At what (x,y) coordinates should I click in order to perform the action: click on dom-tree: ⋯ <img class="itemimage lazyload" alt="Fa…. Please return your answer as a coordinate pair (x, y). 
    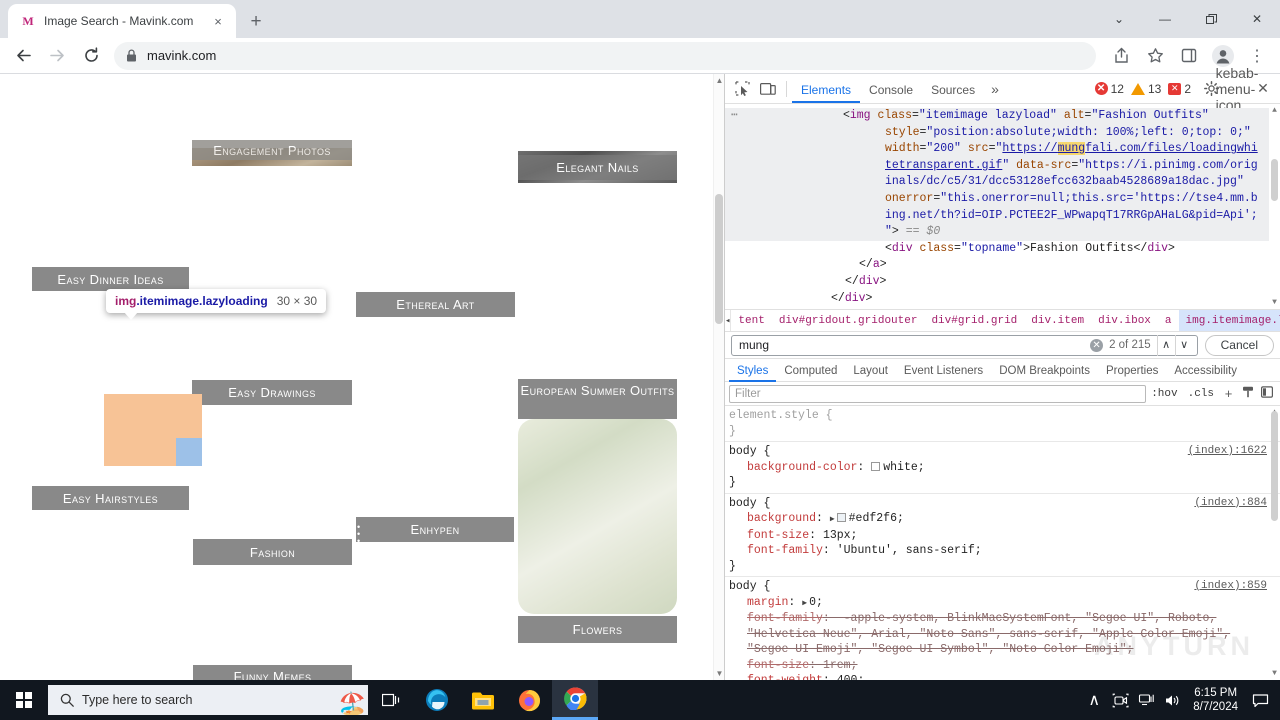
    Looking at the image, I should click on (1002, 206).